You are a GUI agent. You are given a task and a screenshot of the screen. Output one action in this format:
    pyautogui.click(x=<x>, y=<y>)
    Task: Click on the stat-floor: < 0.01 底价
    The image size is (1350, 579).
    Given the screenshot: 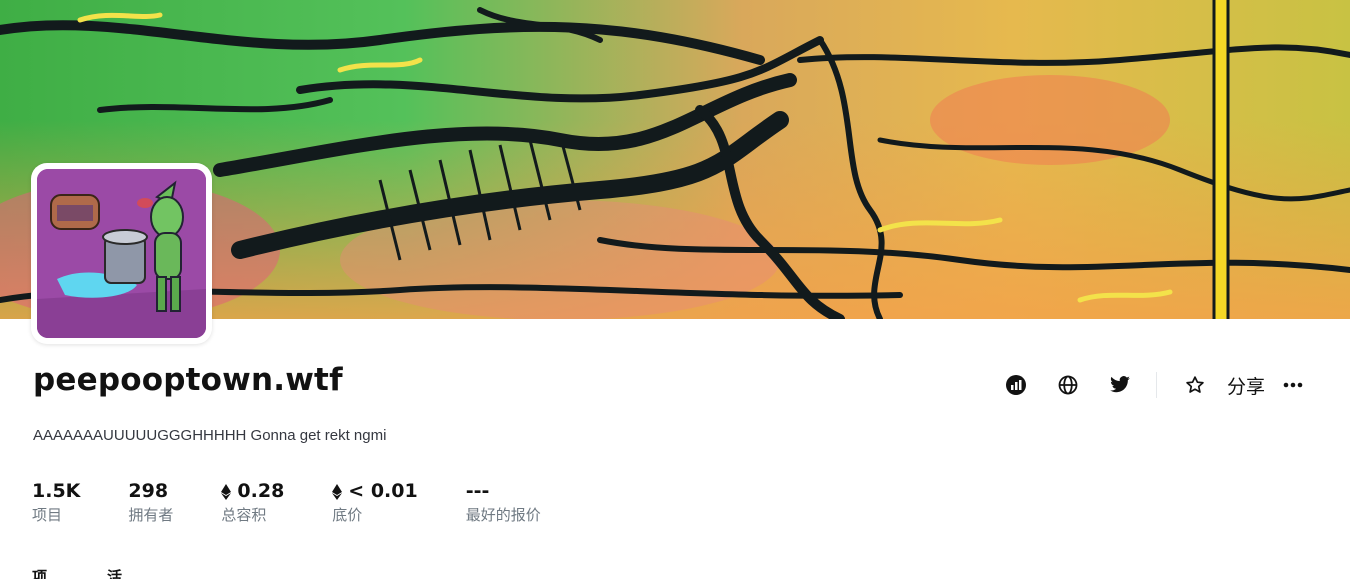 What is the action you would take?
    pyautogui.click(x=375, y=502)
    